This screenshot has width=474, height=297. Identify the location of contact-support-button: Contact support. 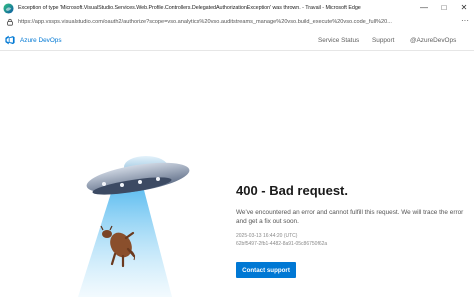
(266, 270).